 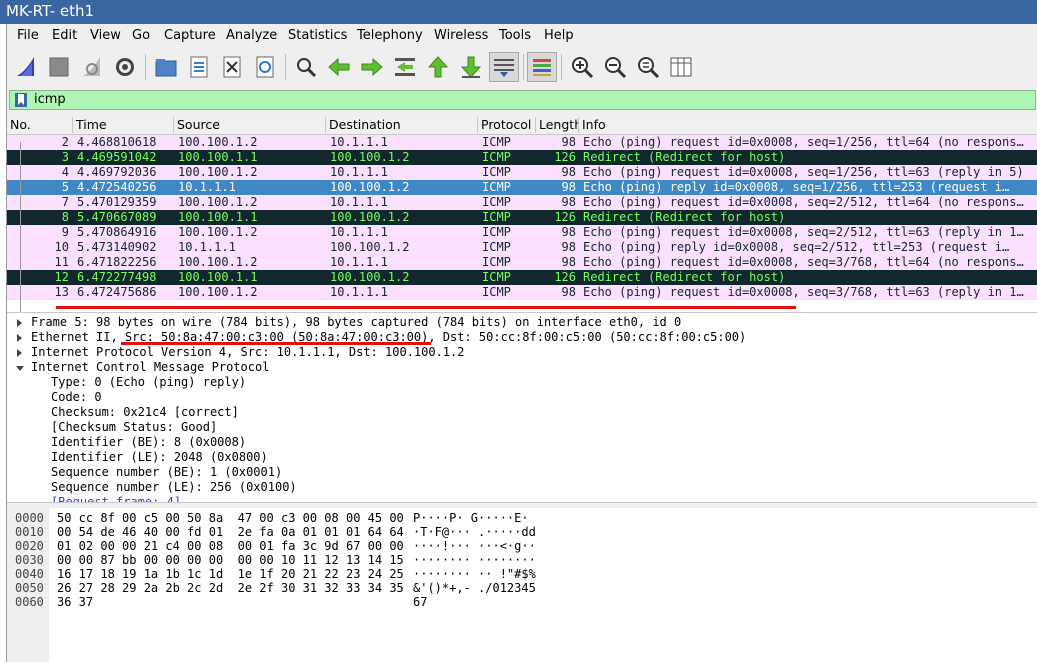 I want to click on hex-ascii: P····P· G·····E·, so click(x=471, y=518).